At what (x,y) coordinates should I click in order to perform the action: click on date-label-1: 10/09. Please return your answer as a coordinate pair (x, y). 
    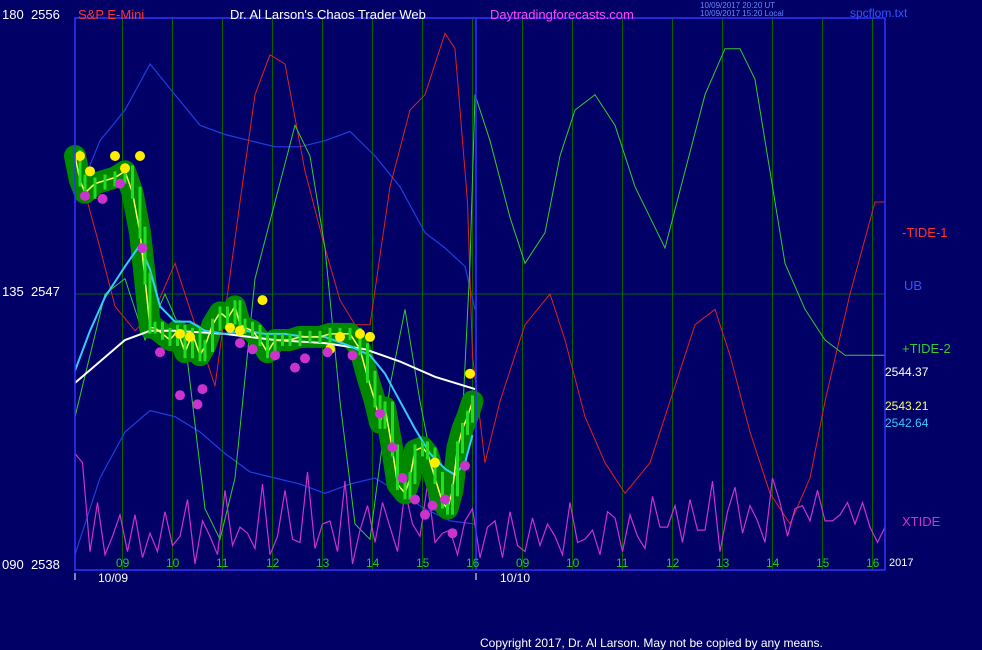
    Looking at the image, I should click on (113, 578).